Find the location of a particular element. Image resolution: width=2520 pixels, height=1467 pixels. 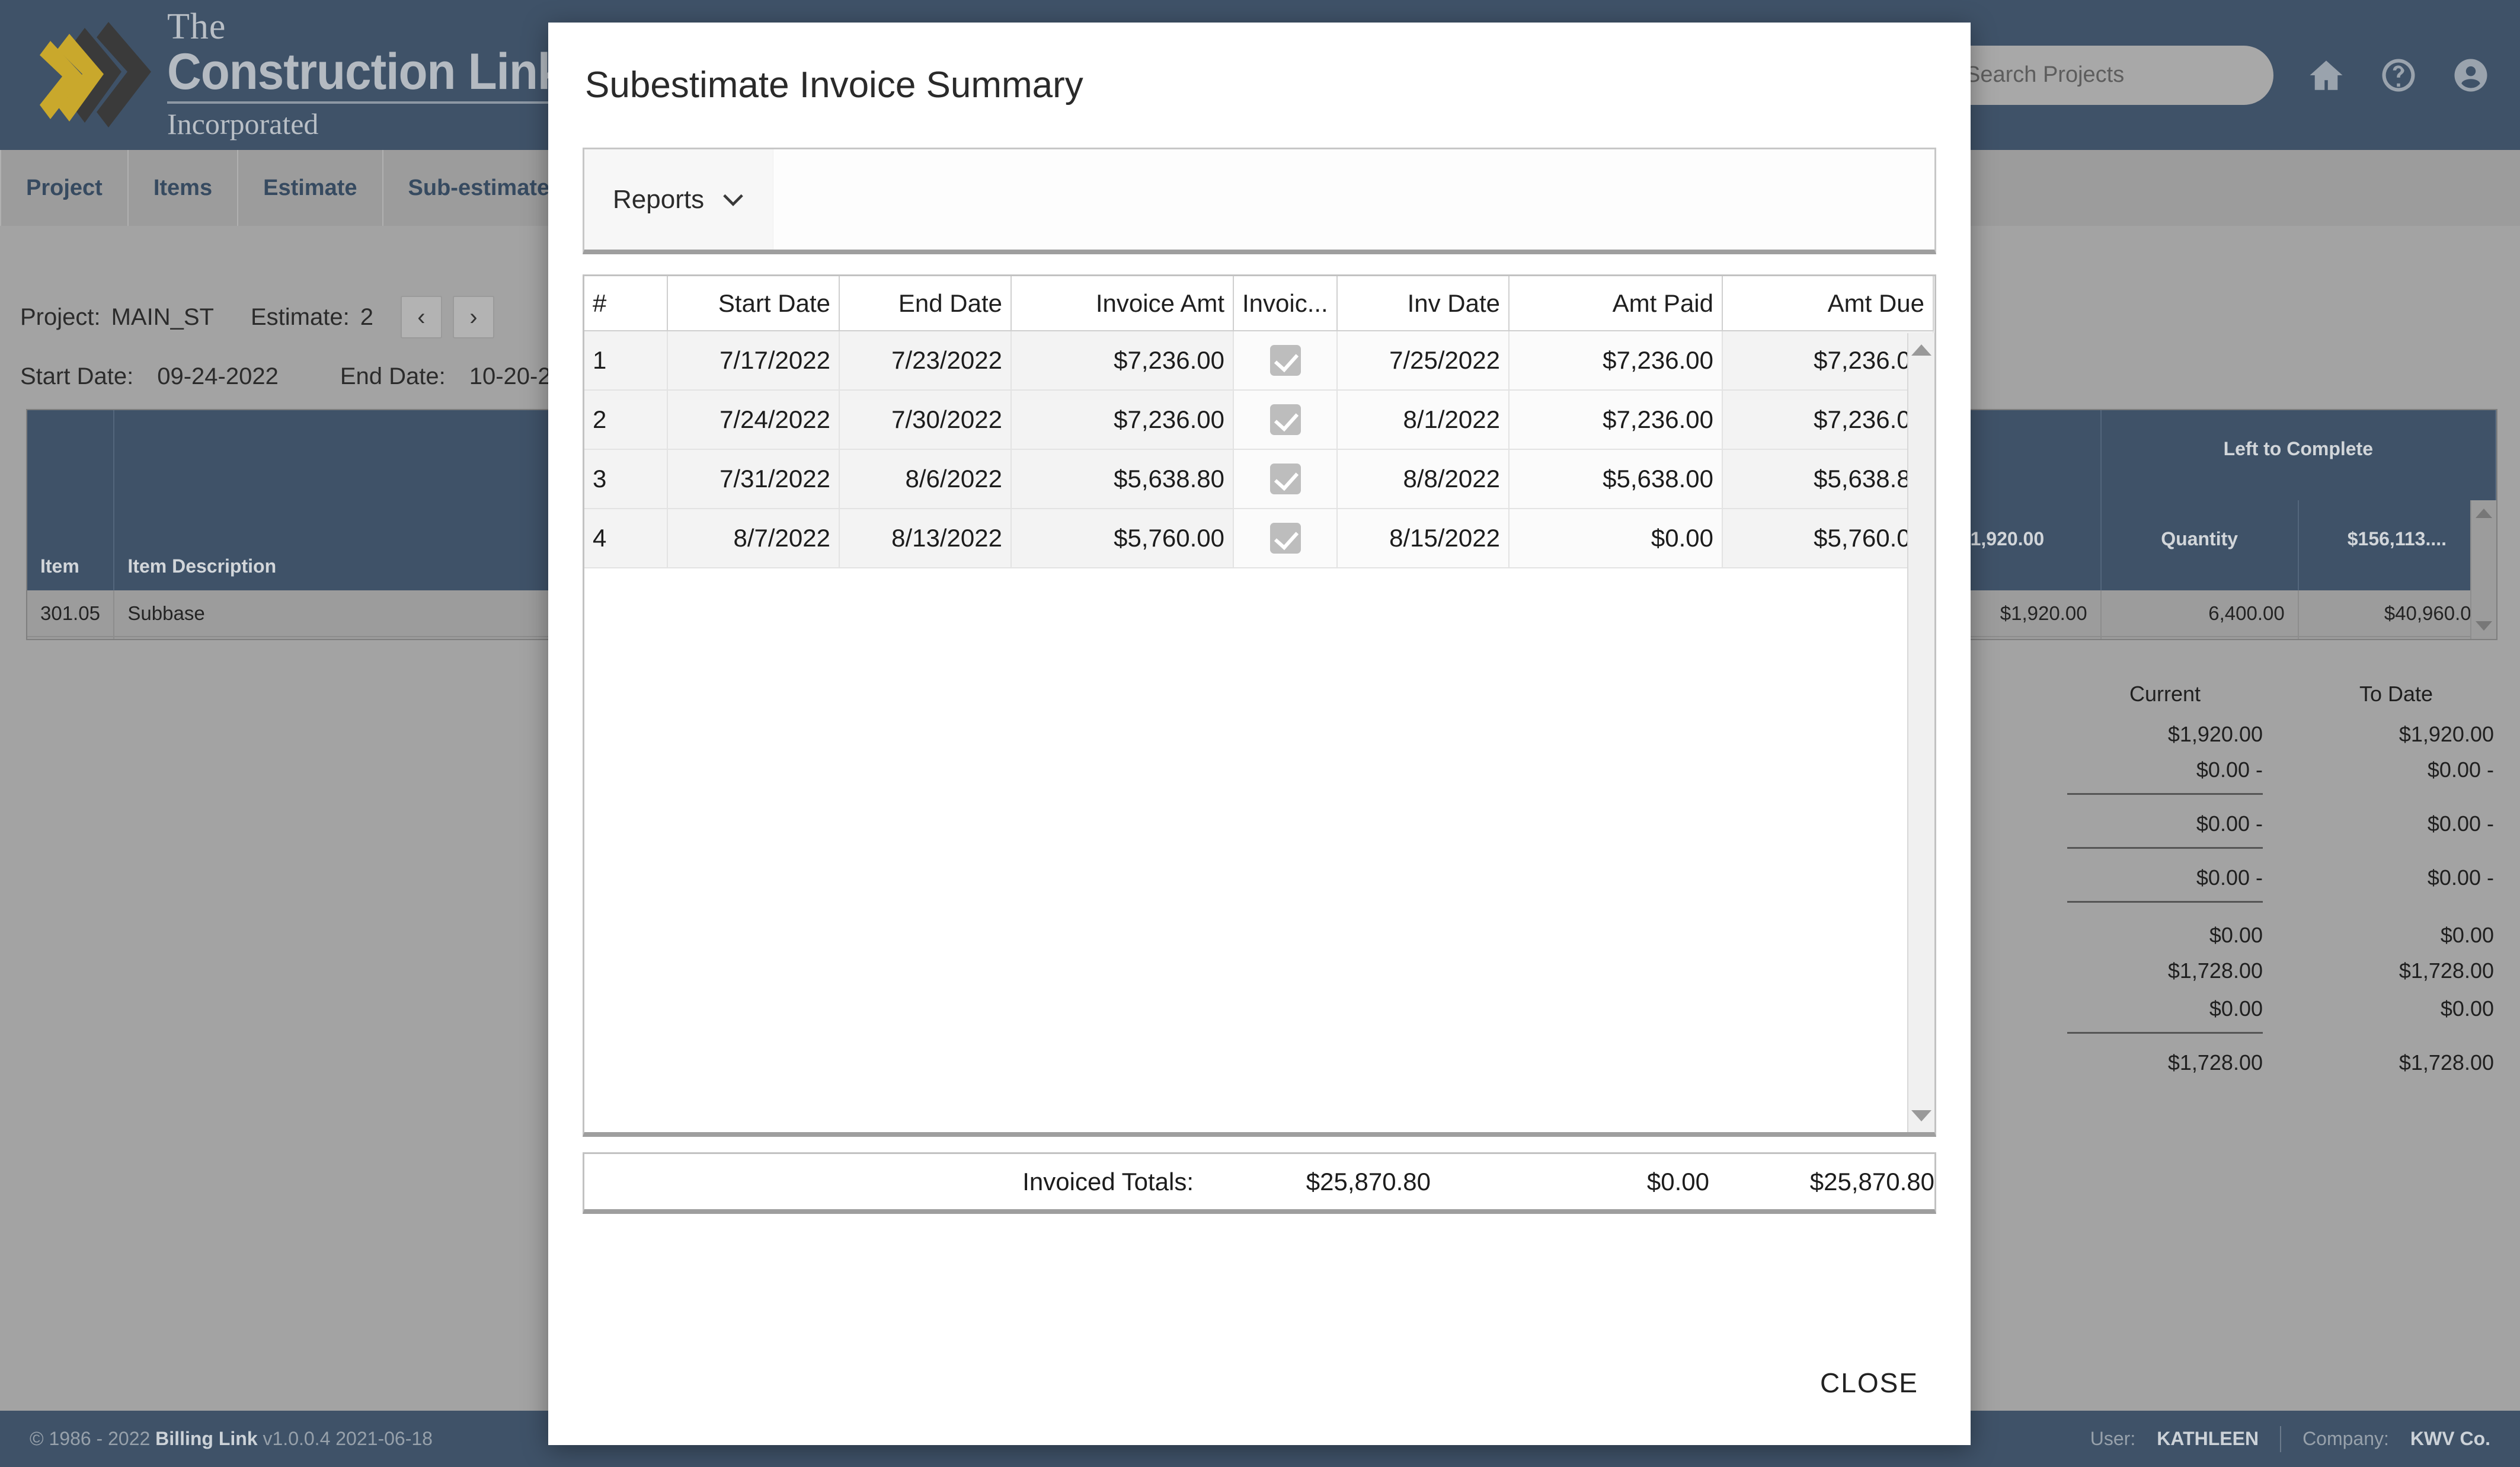

end-date-label: End Date: is located at coordinates (393, 376).